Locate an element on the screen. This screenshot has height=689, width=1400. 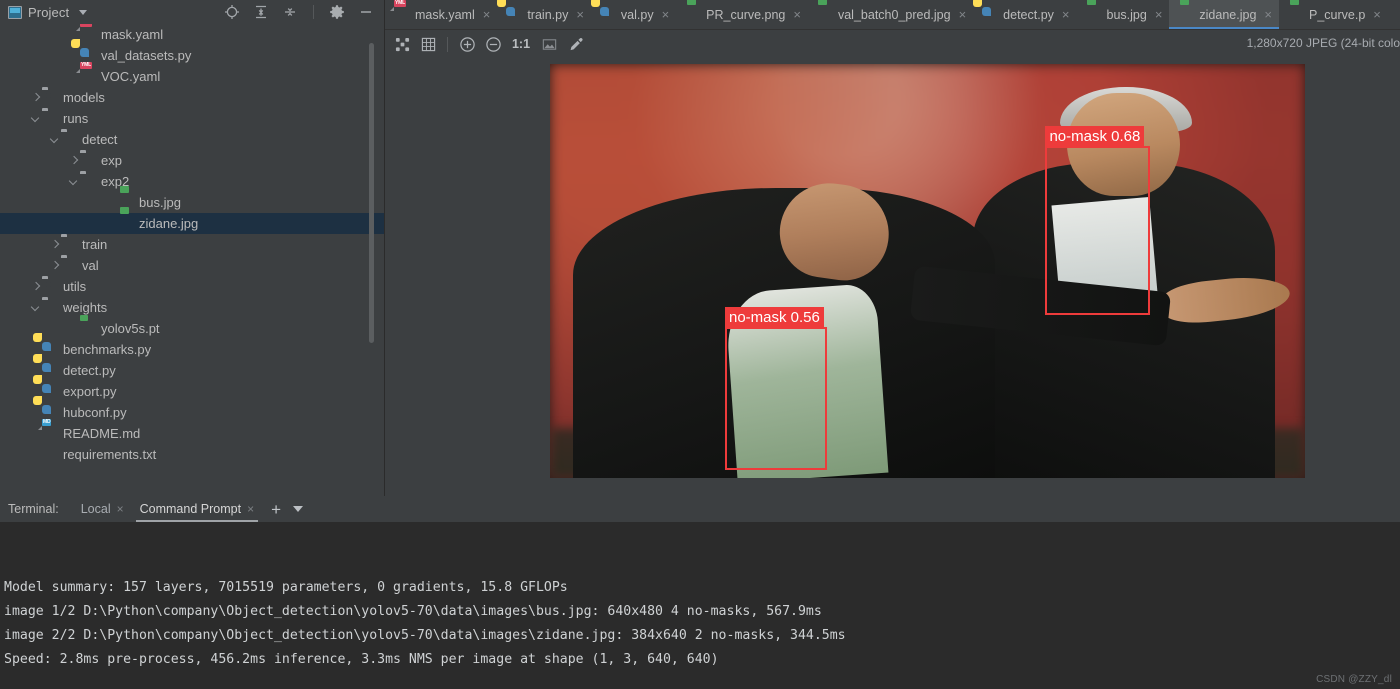
project-tree-scrollbar is located at coordinates (371, 193).